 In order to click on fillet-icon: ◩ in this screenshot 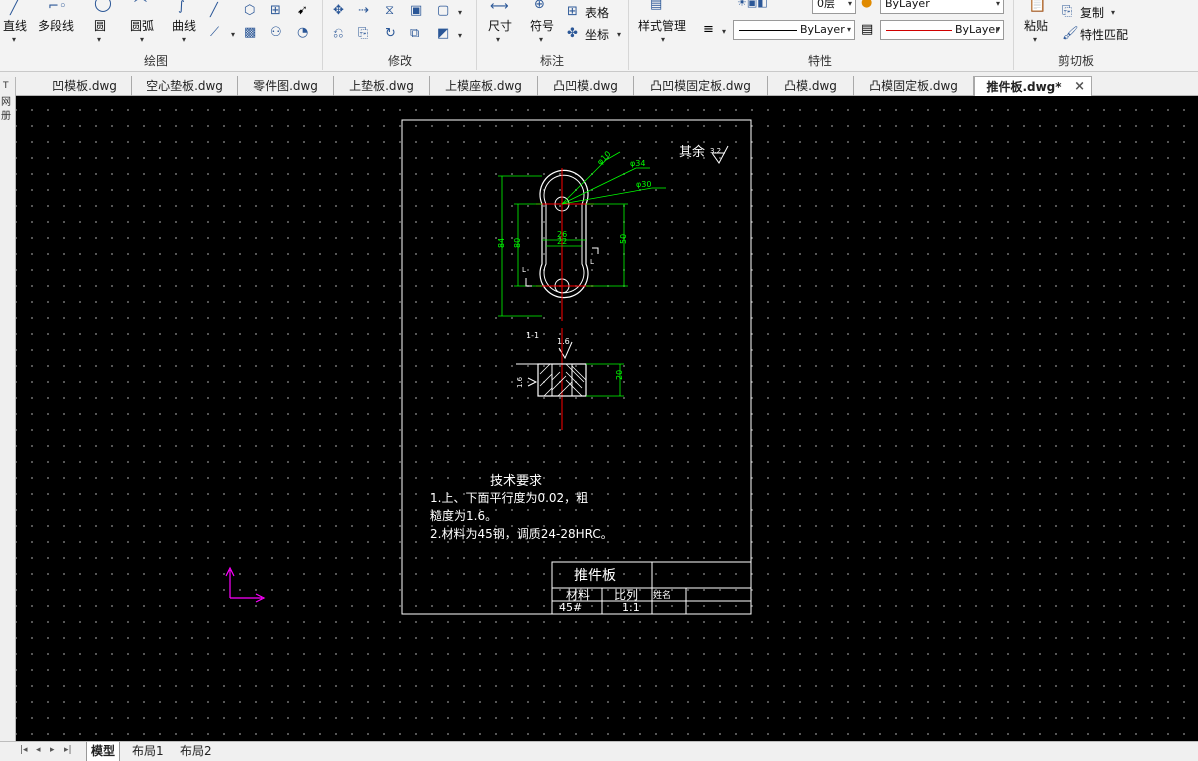, I will do `click(443, 34)`.